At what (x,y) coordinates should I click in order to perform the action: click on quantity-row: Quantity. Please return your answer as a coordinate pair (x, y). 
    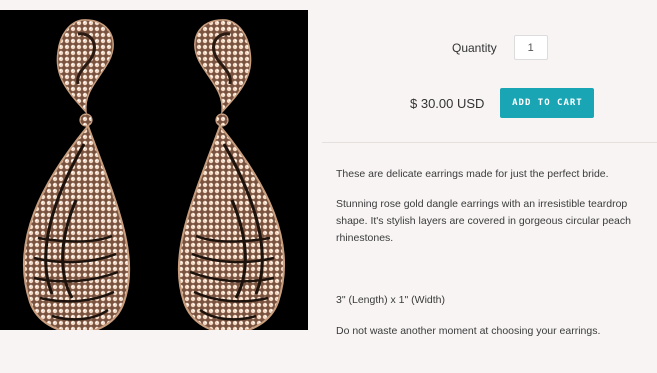
    Looking at the image, I should click on (500, 47).